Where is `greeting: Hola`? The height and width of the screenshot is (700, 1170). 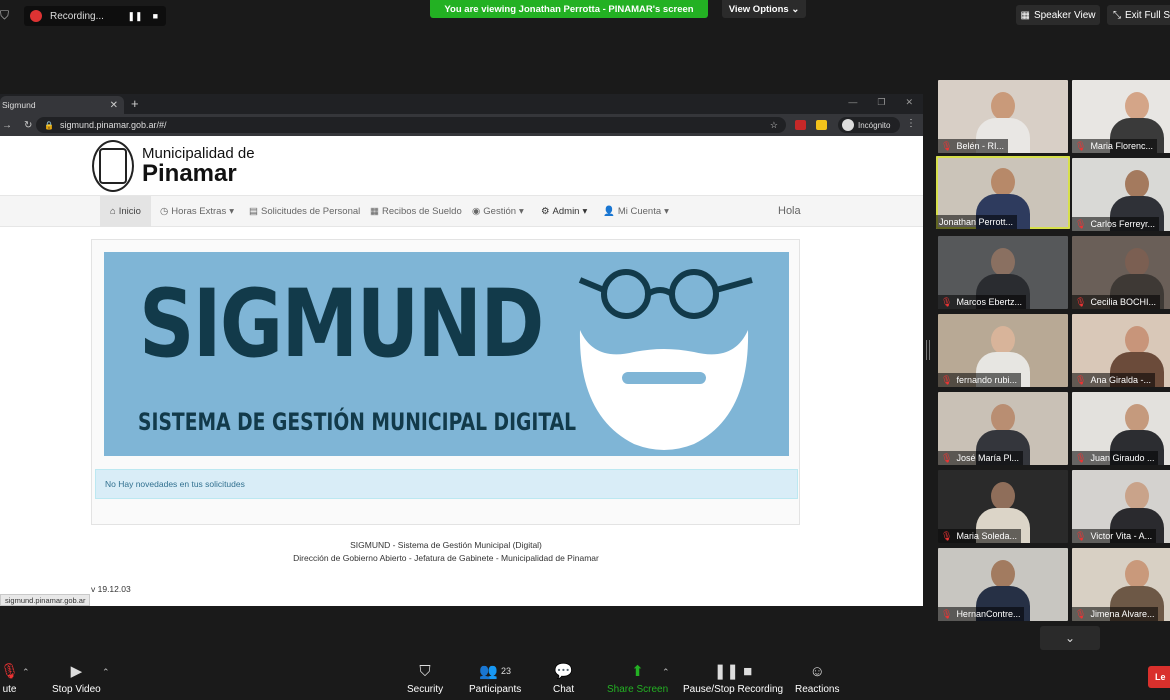 greeting: Hola is located at coordinates (789, 211).